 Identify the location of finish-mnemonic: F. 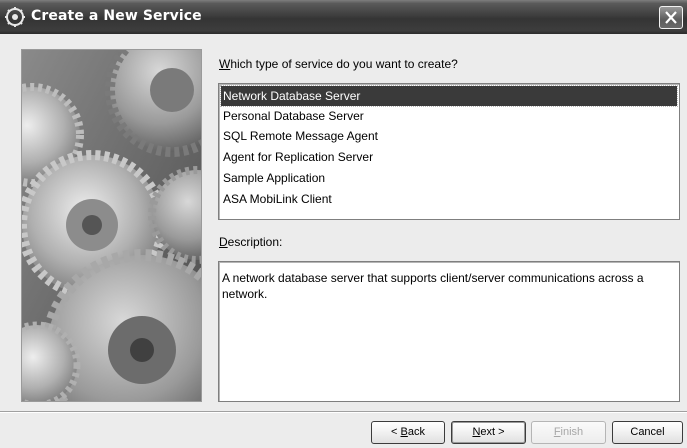
(557, 432).